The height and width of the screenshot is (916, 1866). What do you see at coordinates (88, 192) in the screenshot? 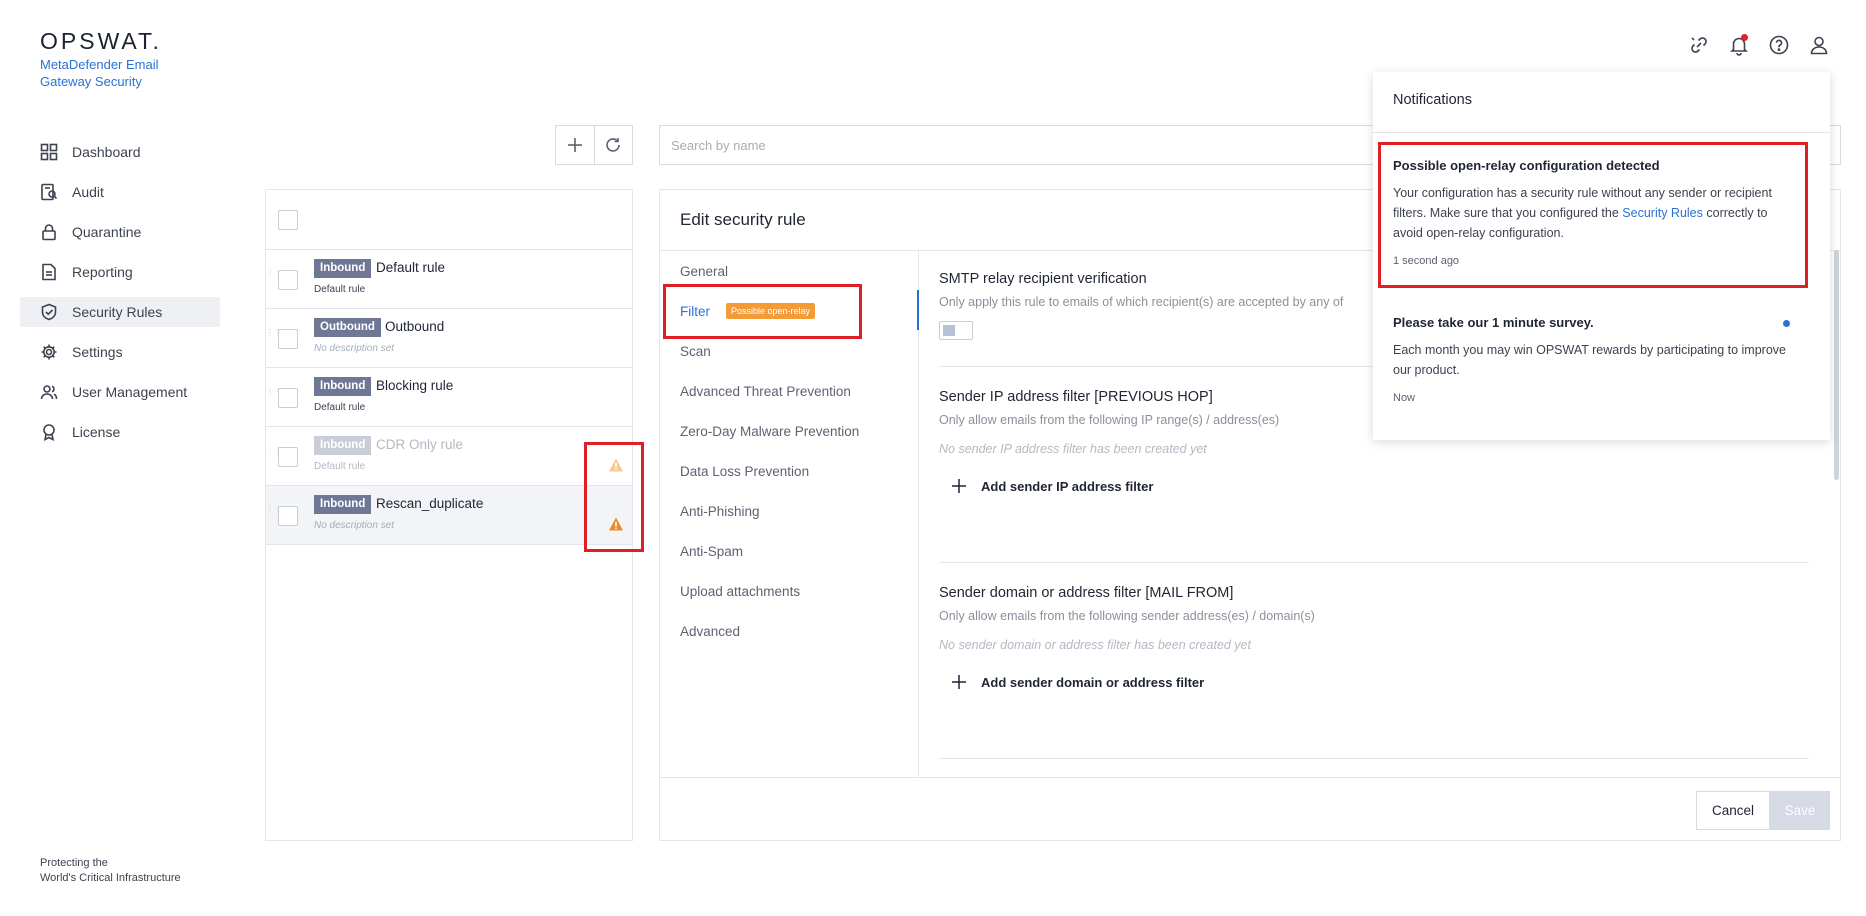
I see `sidebar-item-label: Audit` at bounding box center [88, 192].